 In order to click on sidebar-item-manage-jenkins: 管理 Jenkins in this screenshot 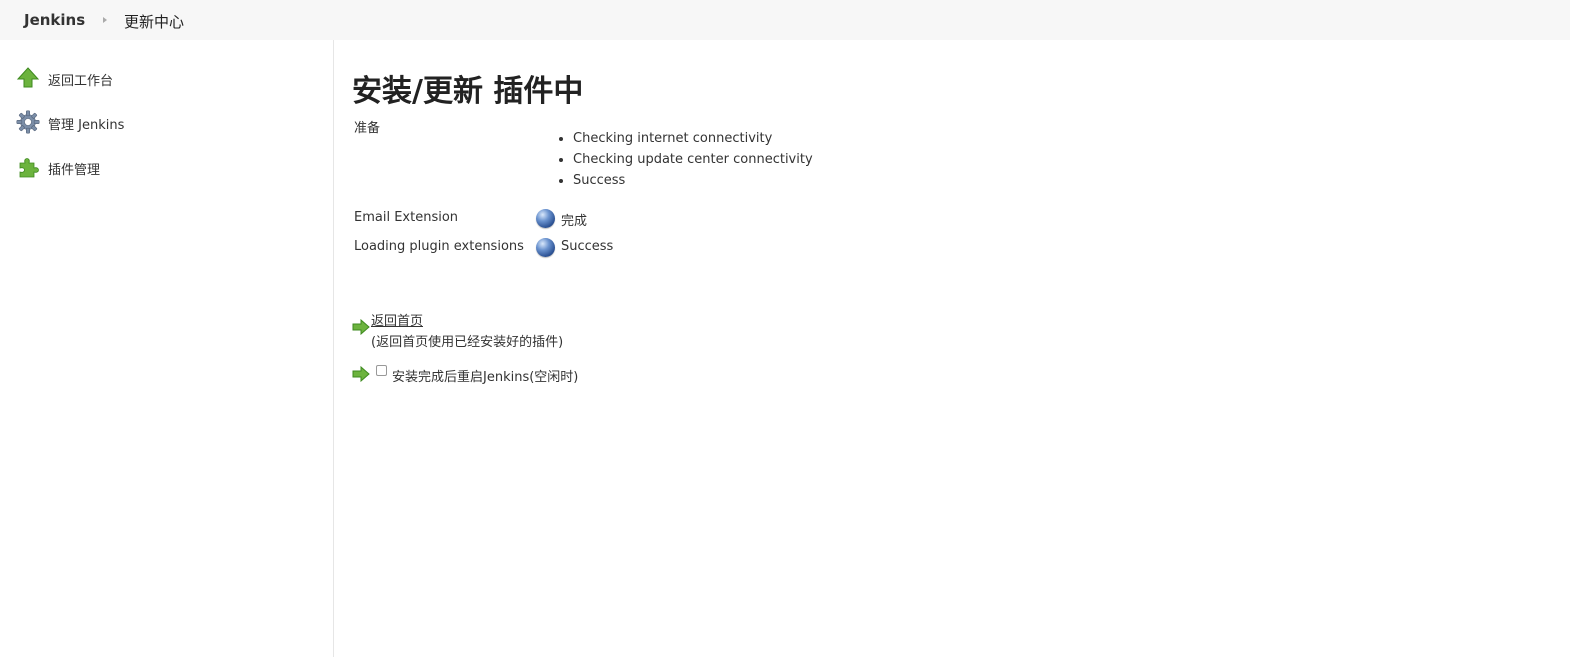, I will do `click(166, 123)`.